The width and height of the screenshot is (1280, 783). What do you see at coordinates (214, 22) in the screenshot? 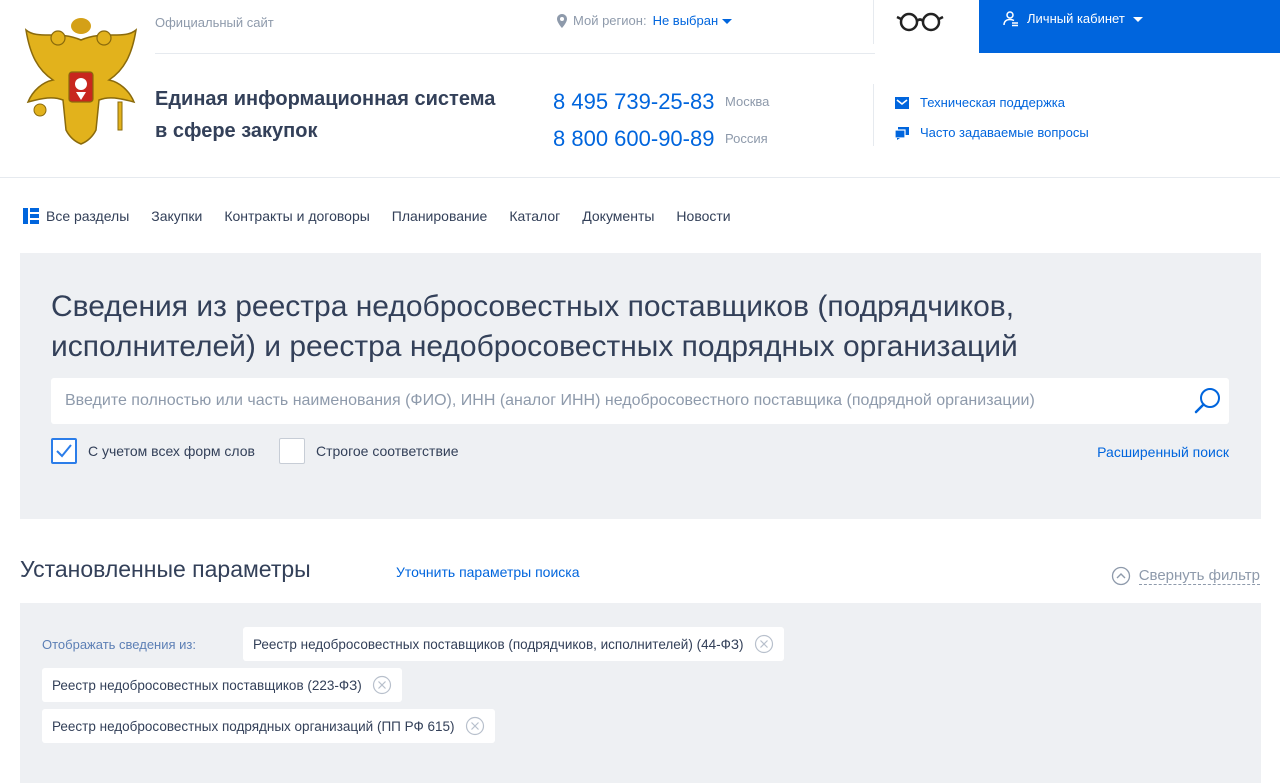
I see `official-site-label: Официальный сайт` at bounding box center [214, 22].